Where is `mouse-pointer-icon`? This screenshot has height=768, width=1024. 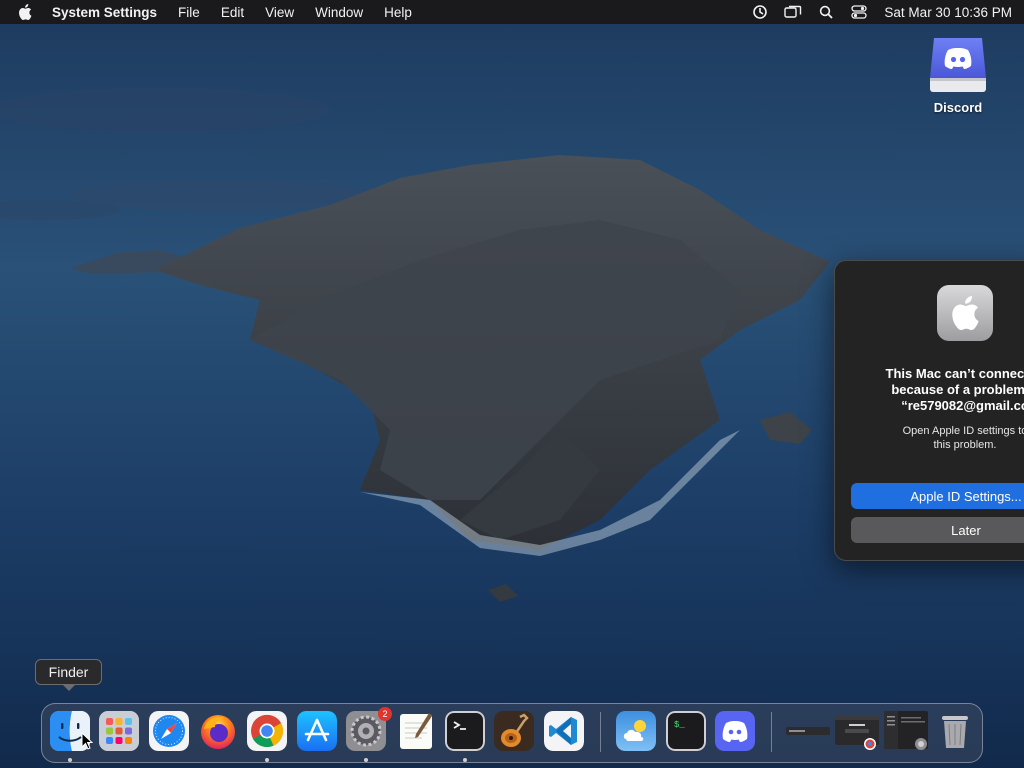 mouse-pointer-icon is located at coordinates (87, 743).